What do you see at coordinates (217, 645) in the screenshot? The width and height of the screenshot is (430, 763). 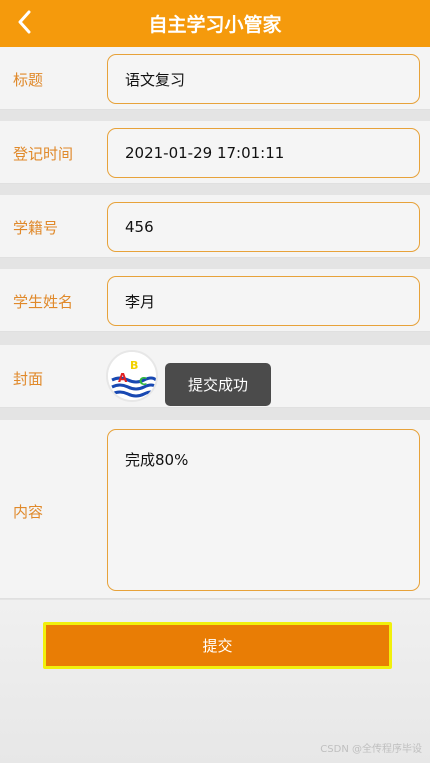 I see `submit-button: 提交` at bounding box center [217, 645].